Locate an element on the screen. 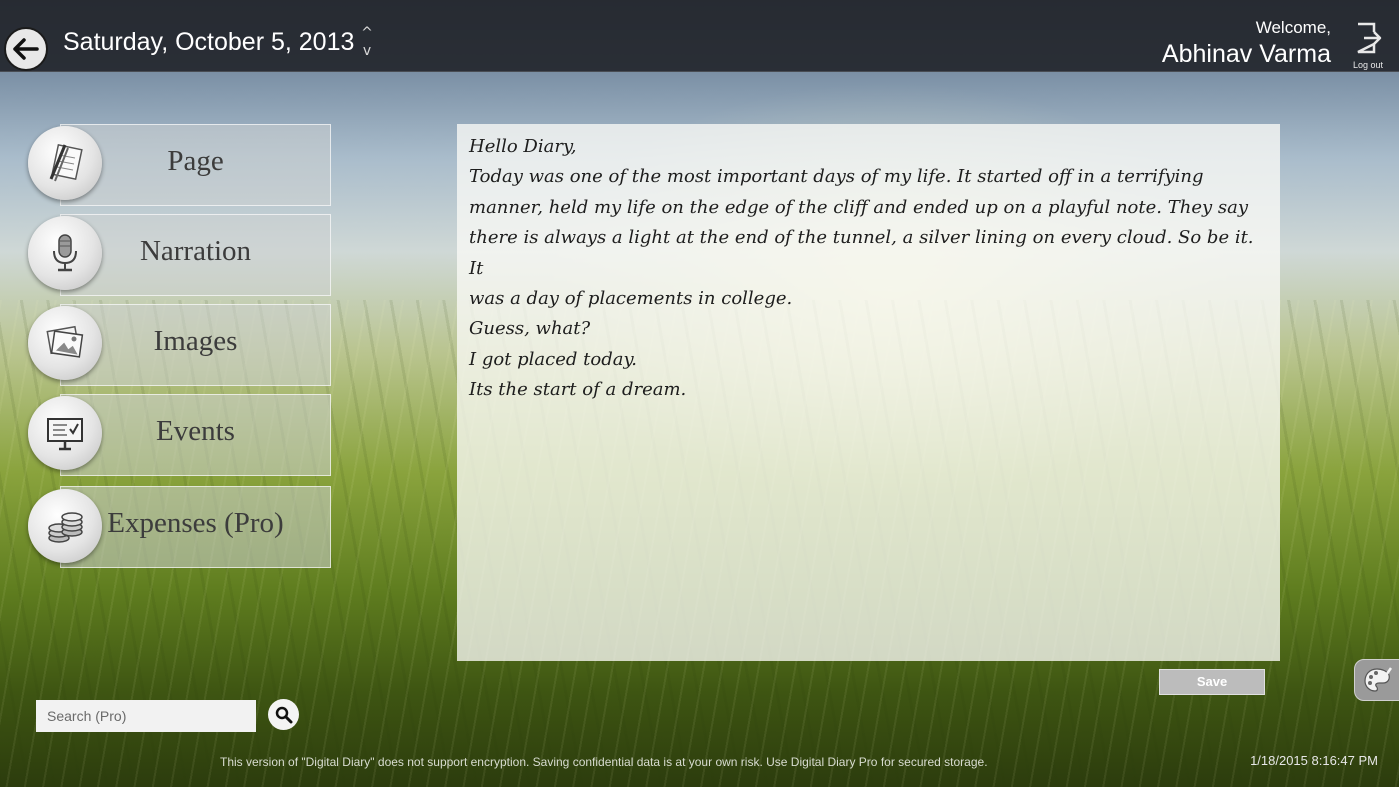 This screenshot has height=787, width=1399. logout-icon is located at coordinates (1369, 38).